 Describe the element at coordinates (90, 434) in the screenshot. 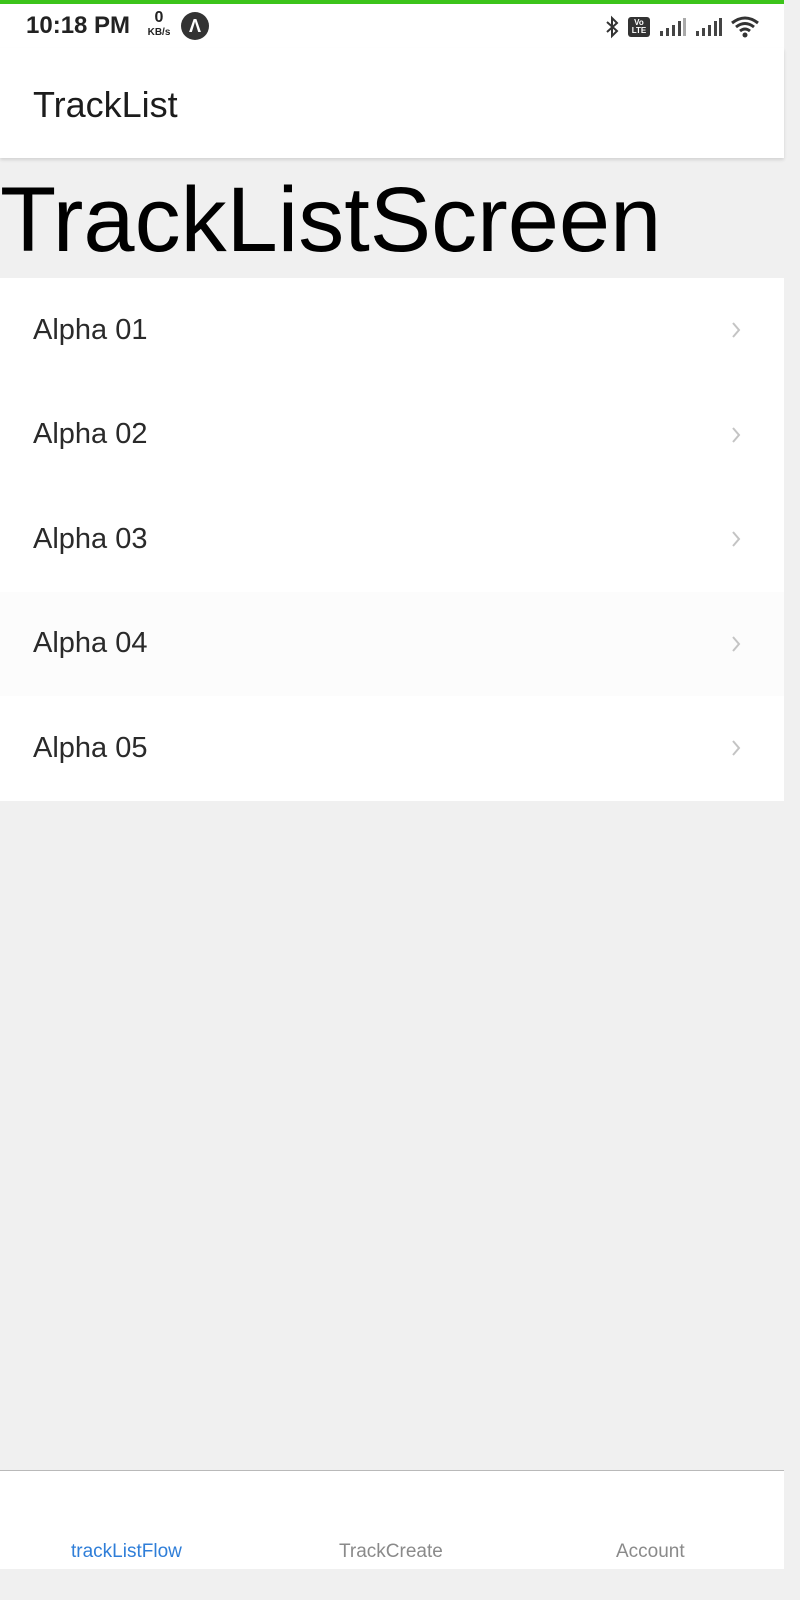

I see `list-item-label: Alpha 02` at that location.